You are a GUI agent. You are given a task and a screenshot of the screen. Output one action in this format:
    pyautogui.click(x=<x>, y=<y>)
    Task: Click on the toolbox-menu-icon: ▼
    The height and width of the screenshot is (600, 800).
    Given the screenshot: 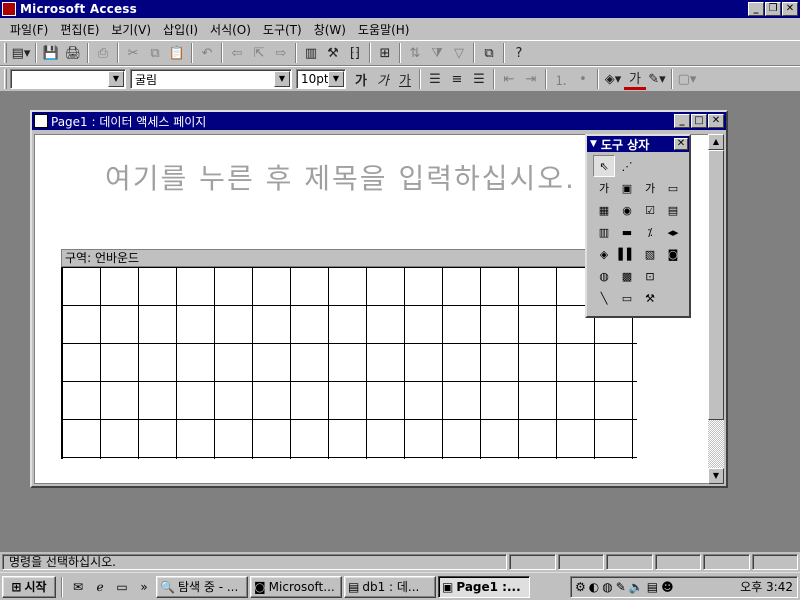 What is the action you would take?
    pyautogui.click(x=593, y=144)
    